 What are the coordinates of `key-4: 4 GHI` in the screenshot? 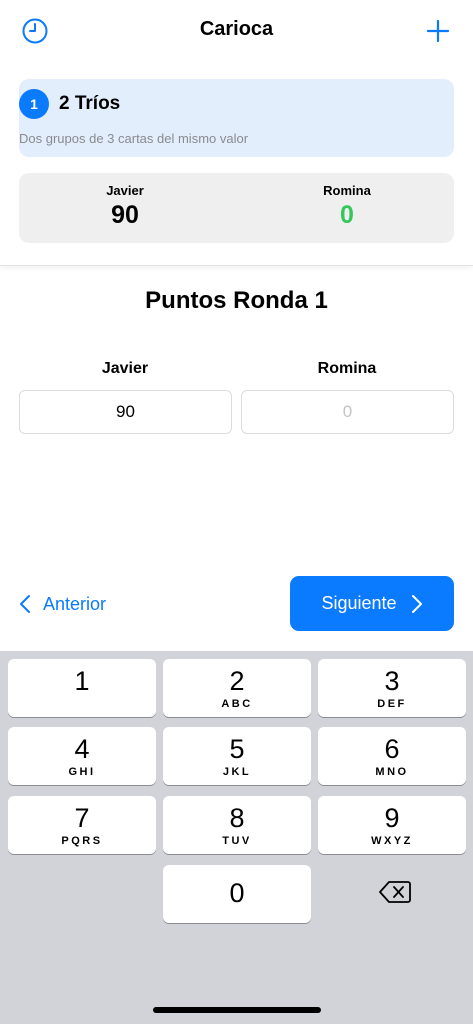 It's located at (82, 756).